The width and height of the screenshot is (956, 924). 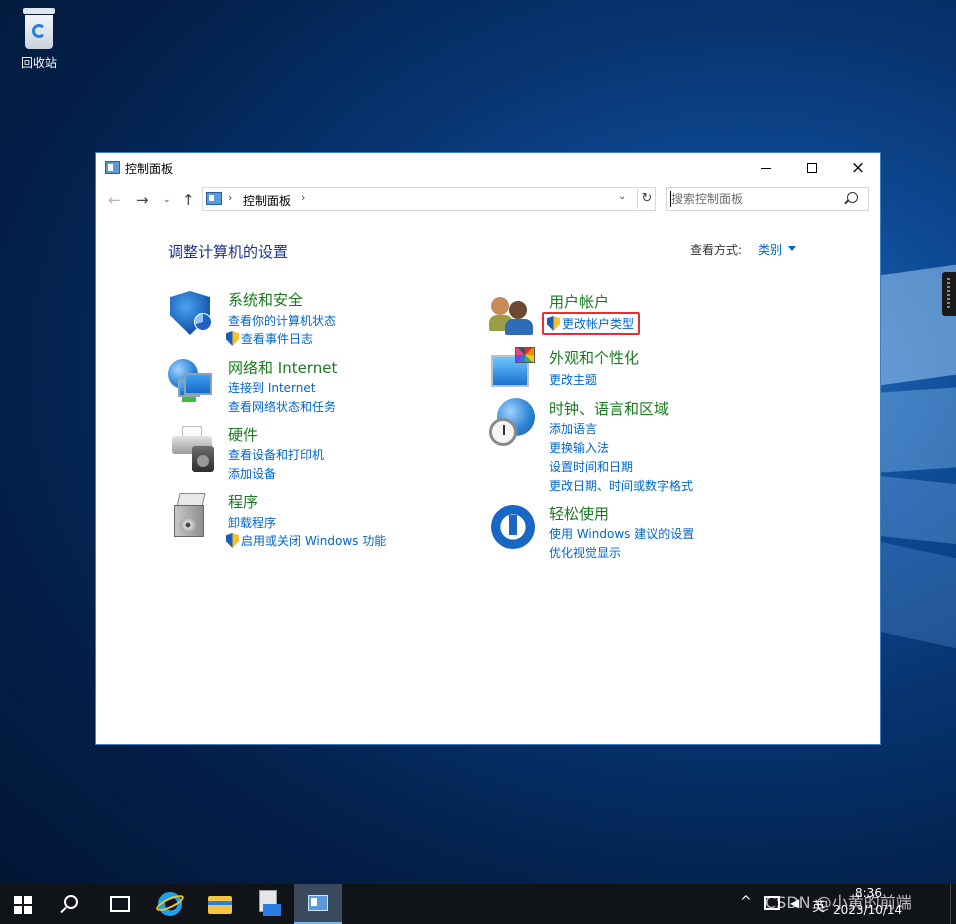 I want to click on appearance-monitor-icon, so click(x=513, y=371).